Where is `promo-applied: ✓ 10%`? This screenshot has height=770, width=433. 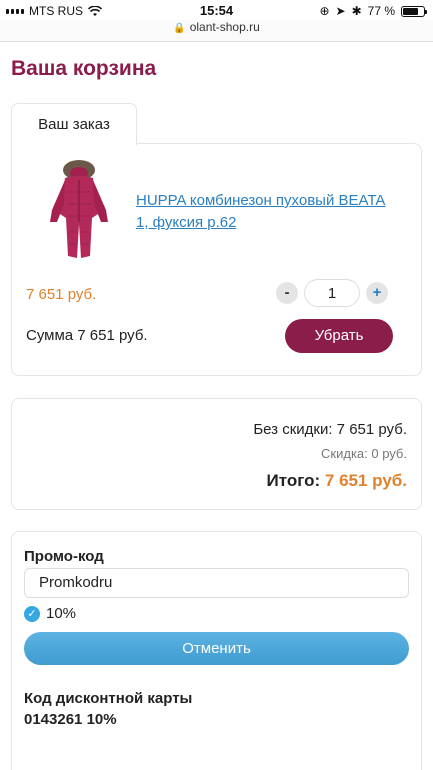
promo-applied: ✓ 10% is located at coordinates (50, 613).